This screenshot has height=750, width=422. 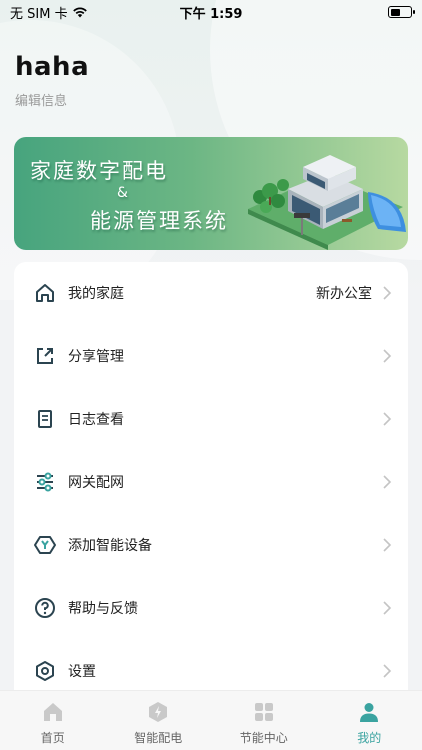 I want to click on home-icon, so click(x=45, y=293).